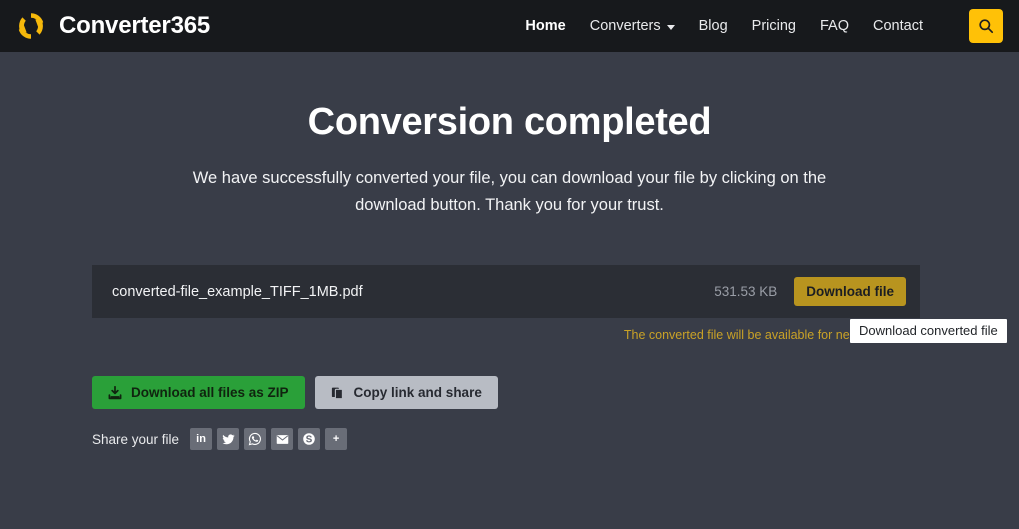 This screenshot has width=1019, height=529. I want to click on share-label: Share your file, so click(136, 439).